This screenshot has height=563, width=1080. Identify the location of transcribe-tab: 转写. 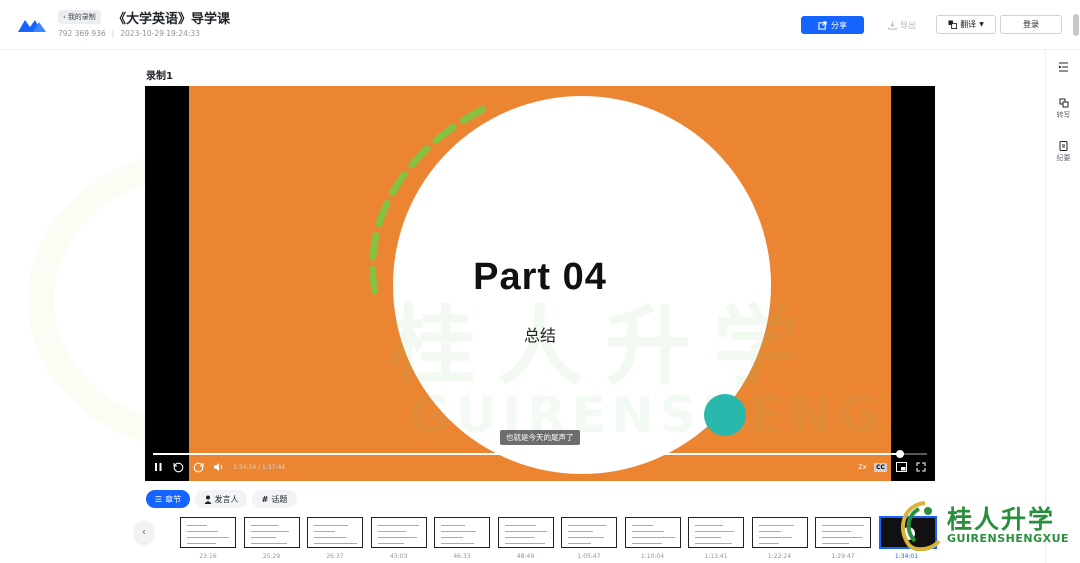
(1063, 109).